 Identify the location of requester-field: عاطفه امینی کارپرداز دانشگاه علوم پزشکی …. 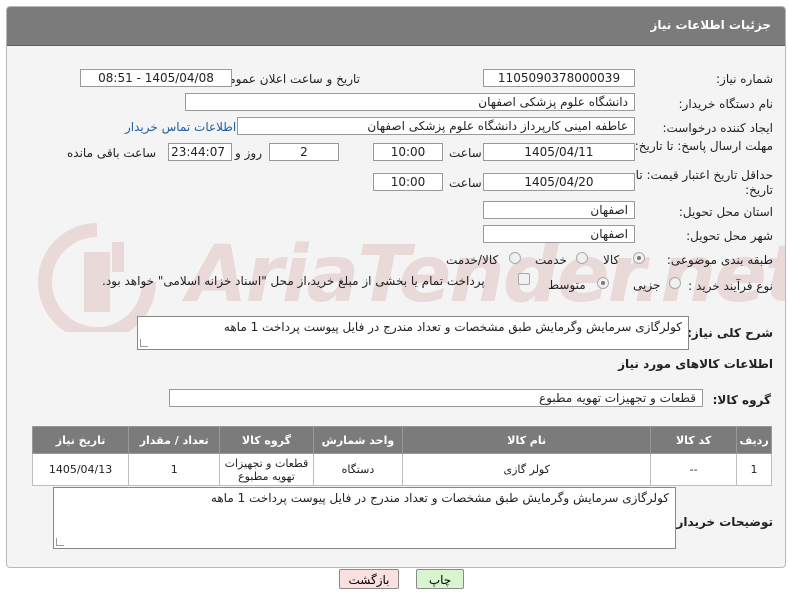
(436, 126).